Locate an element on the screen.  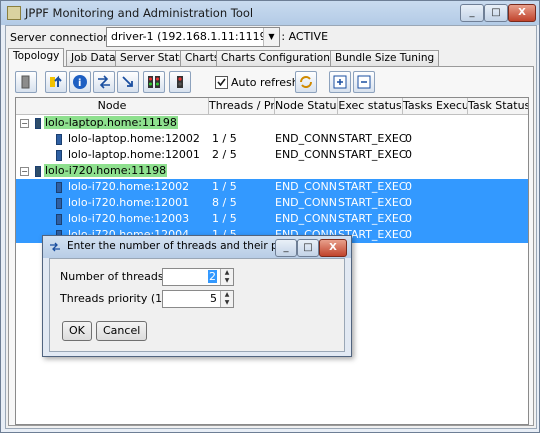
priority-value: 5 is located at coordinates (213, 298).